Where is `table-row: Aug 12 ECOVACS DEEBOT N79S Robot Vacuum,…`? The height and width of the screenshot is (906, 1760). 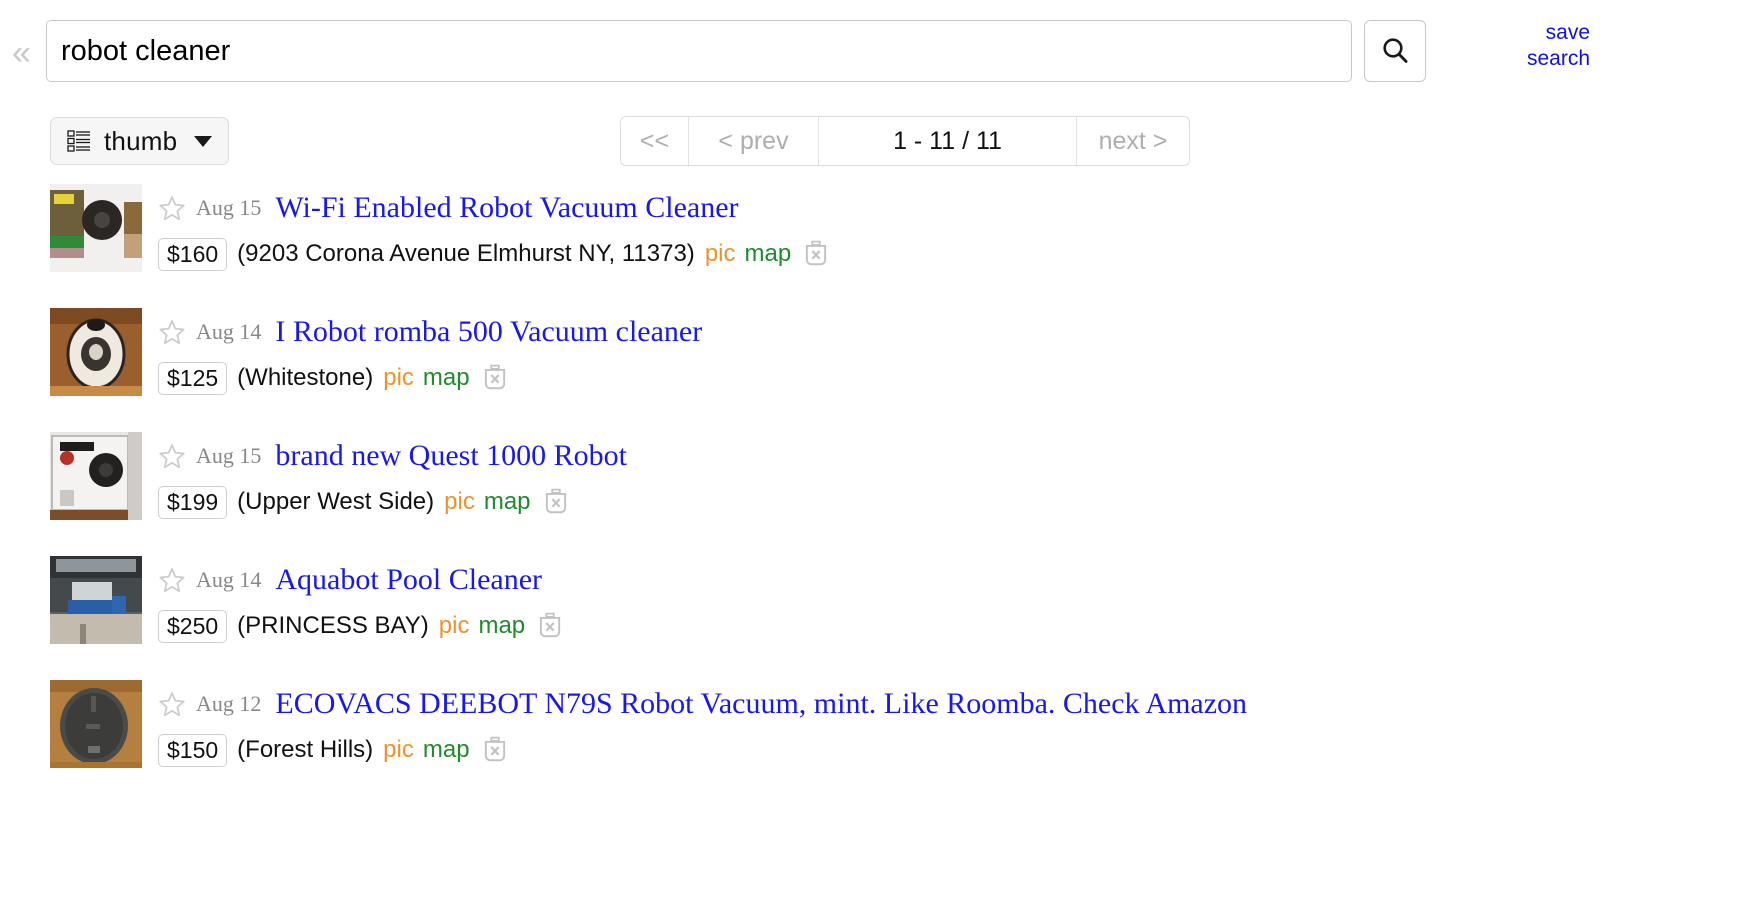 table-row: Aug 12 ECOVACS DEEBOT N79S Robot Vacuum,… is located at coordinates (880, 736).